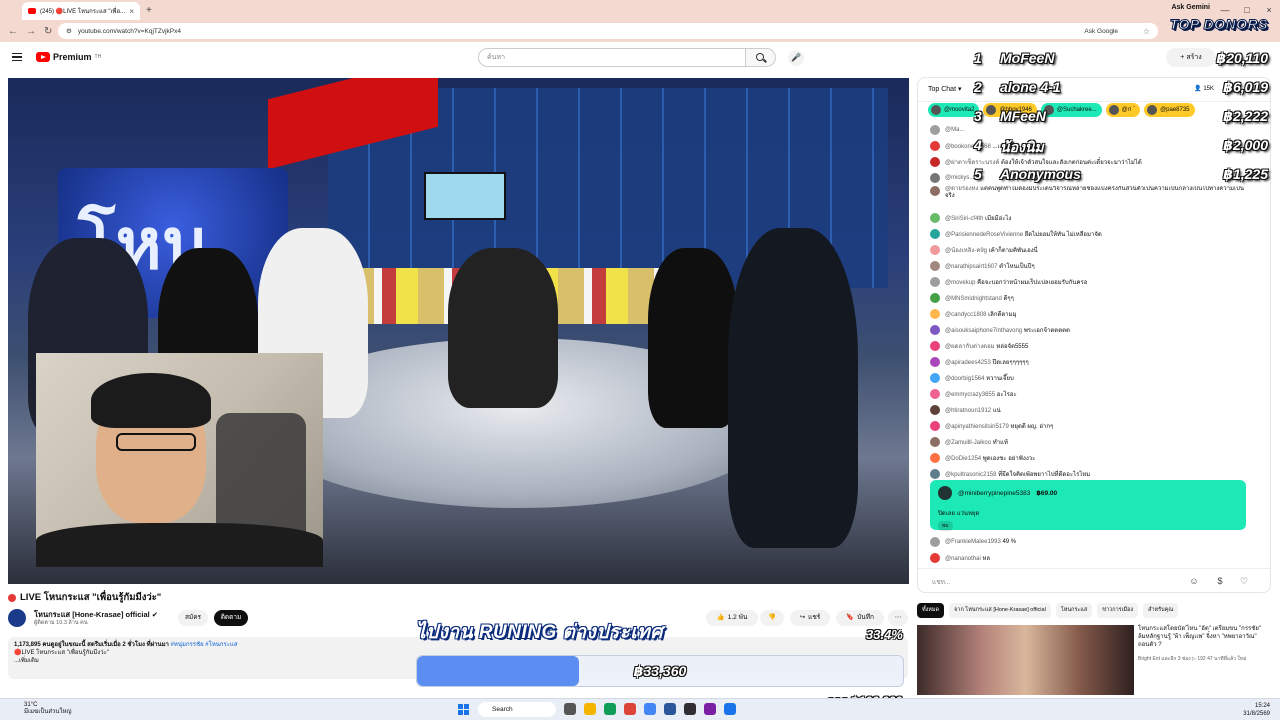 This screenshot has width=1280, height=720. Describe the element at coordinates (960, 283) in the screenshot. I see `chat-author: @movekup` at that location.